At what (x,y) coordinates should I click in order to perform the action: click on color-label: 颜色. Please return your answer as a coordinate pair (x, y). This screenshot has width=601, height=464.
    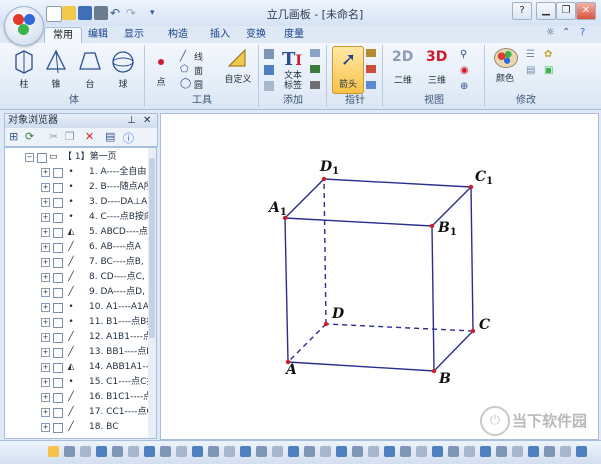
    Looking at the image, I should click on (505, 77).